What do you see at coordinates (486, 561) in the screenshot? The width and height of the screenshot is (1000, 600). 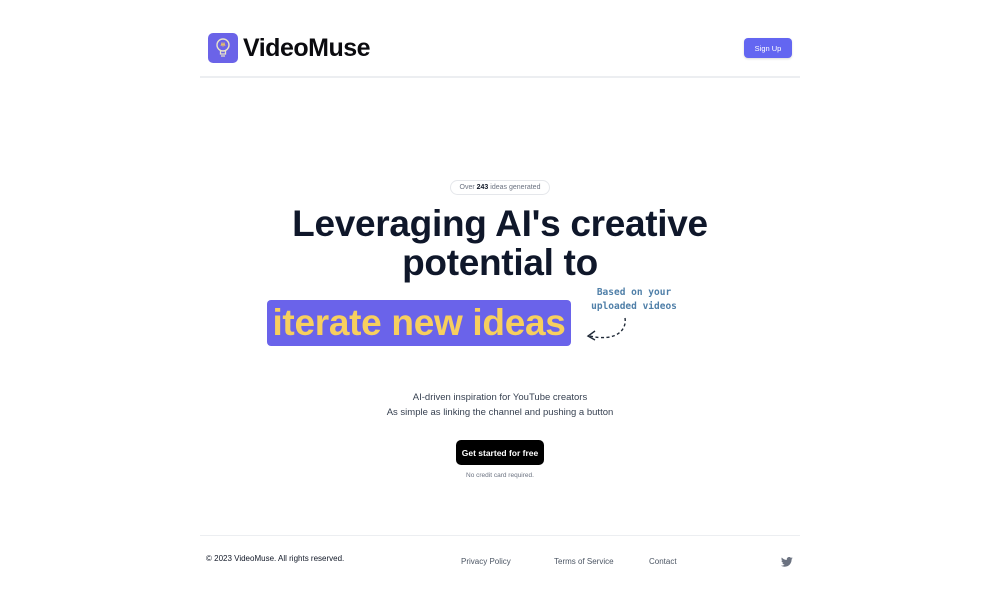 I see `privacy-policy-link: Privacy Policy` at bounding box center [486, 561].